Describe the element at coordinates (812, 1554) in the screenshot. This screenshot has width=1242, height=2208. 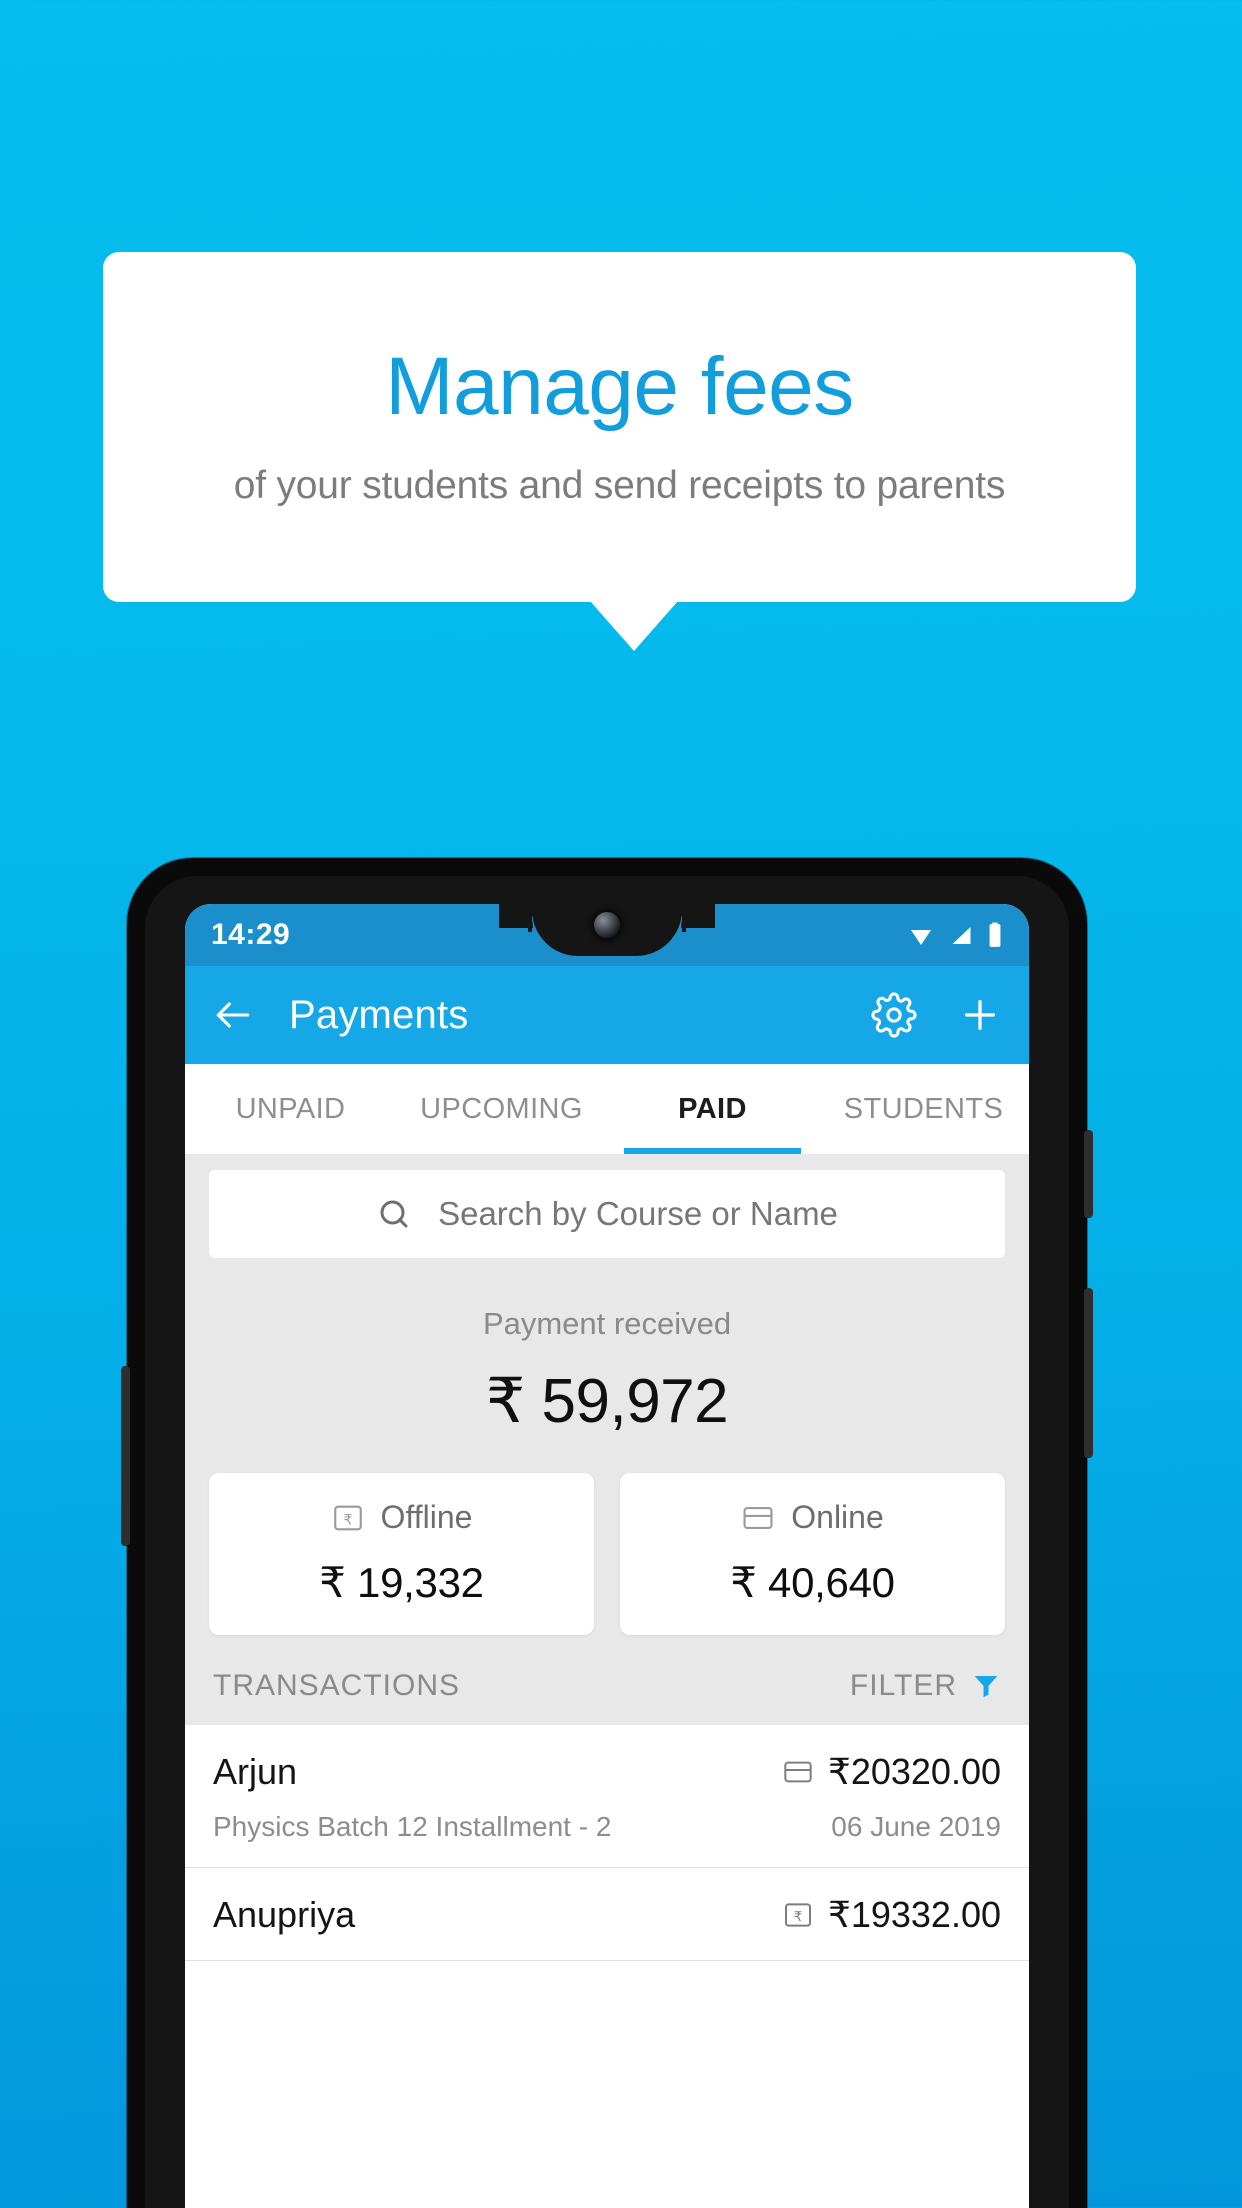
I see `online-payment-card: Online ₹ 40,640` at that location.